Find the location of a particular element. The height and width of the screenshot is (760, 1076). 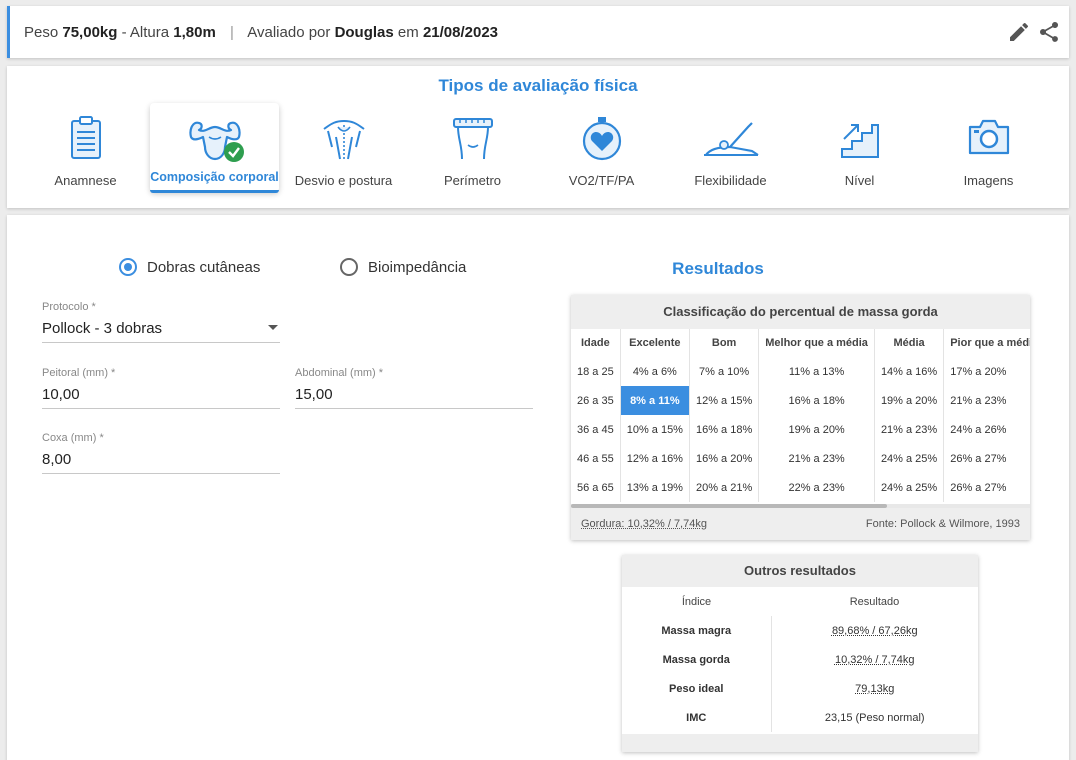

column-header: Resultado is located at coordinates (874, 601).